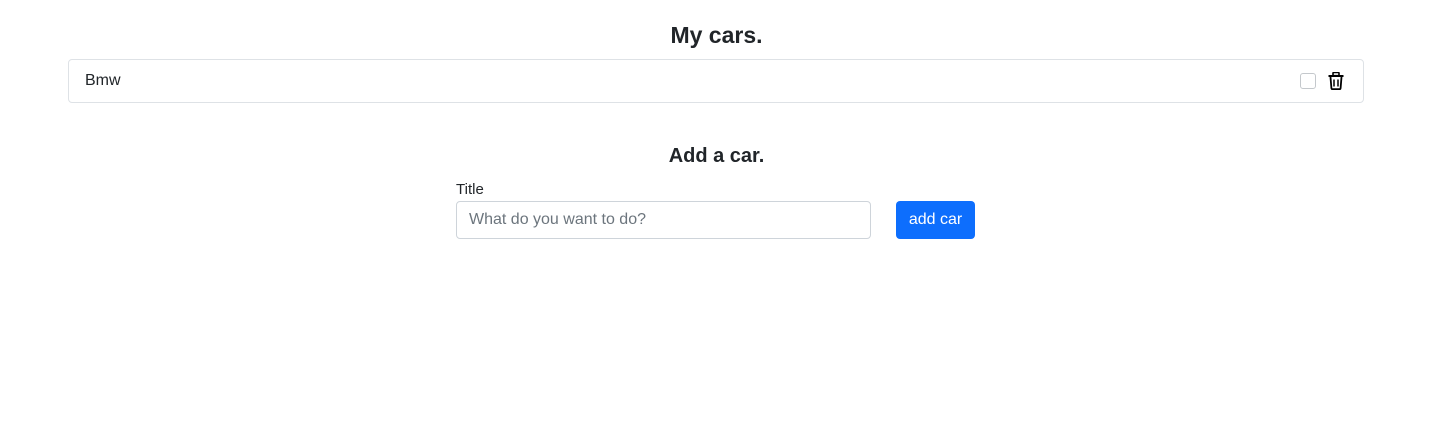 This screenshot has width=1433, height=433. I want to click on car-title: Bmw, so click(103, 80).